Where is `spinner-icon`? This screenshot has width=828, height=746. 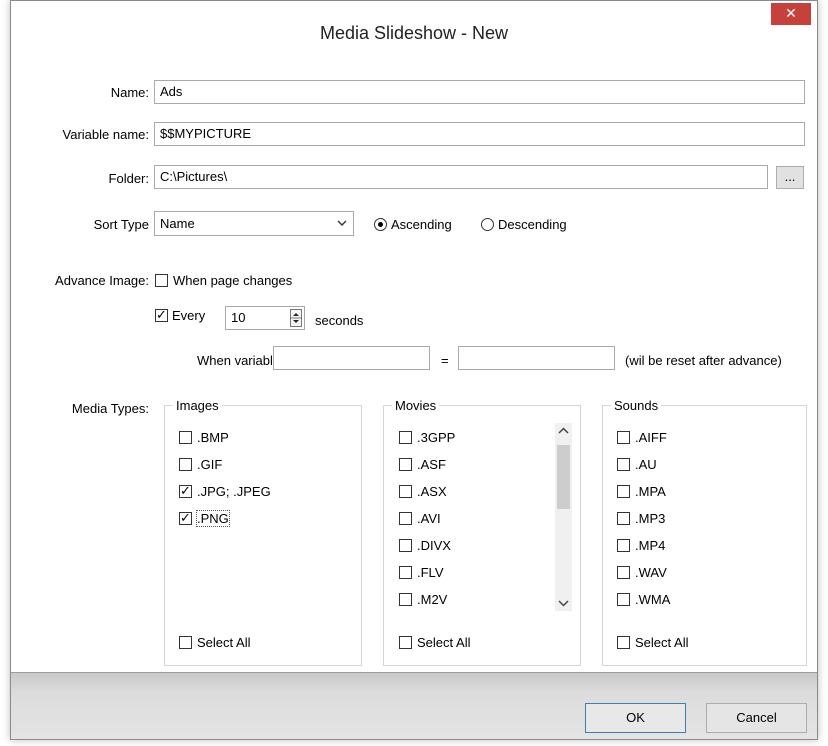 spinner-icon is located at coordinates (296, 318).